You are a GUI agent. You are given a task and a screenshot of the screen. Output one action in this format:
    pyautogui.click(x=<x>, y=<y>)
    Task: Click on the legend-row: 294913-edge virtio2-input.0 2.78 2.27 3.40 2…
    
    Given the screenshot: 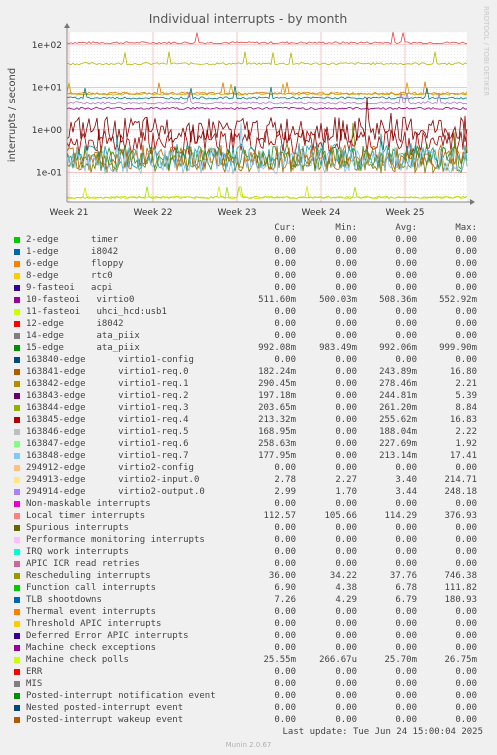 What is the action you would take?
    pyautogui.click(x=248, y=480)
    